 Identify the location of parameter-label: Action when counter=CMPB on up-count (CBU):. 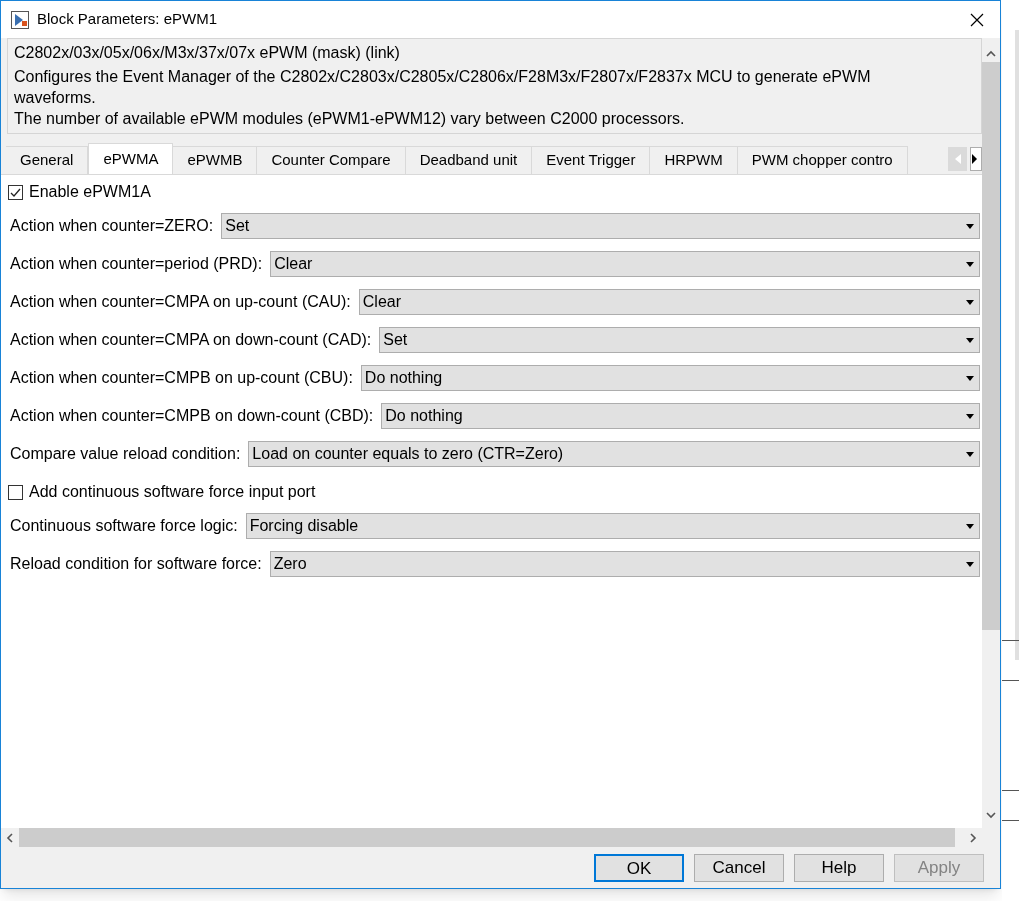
(181, 378).